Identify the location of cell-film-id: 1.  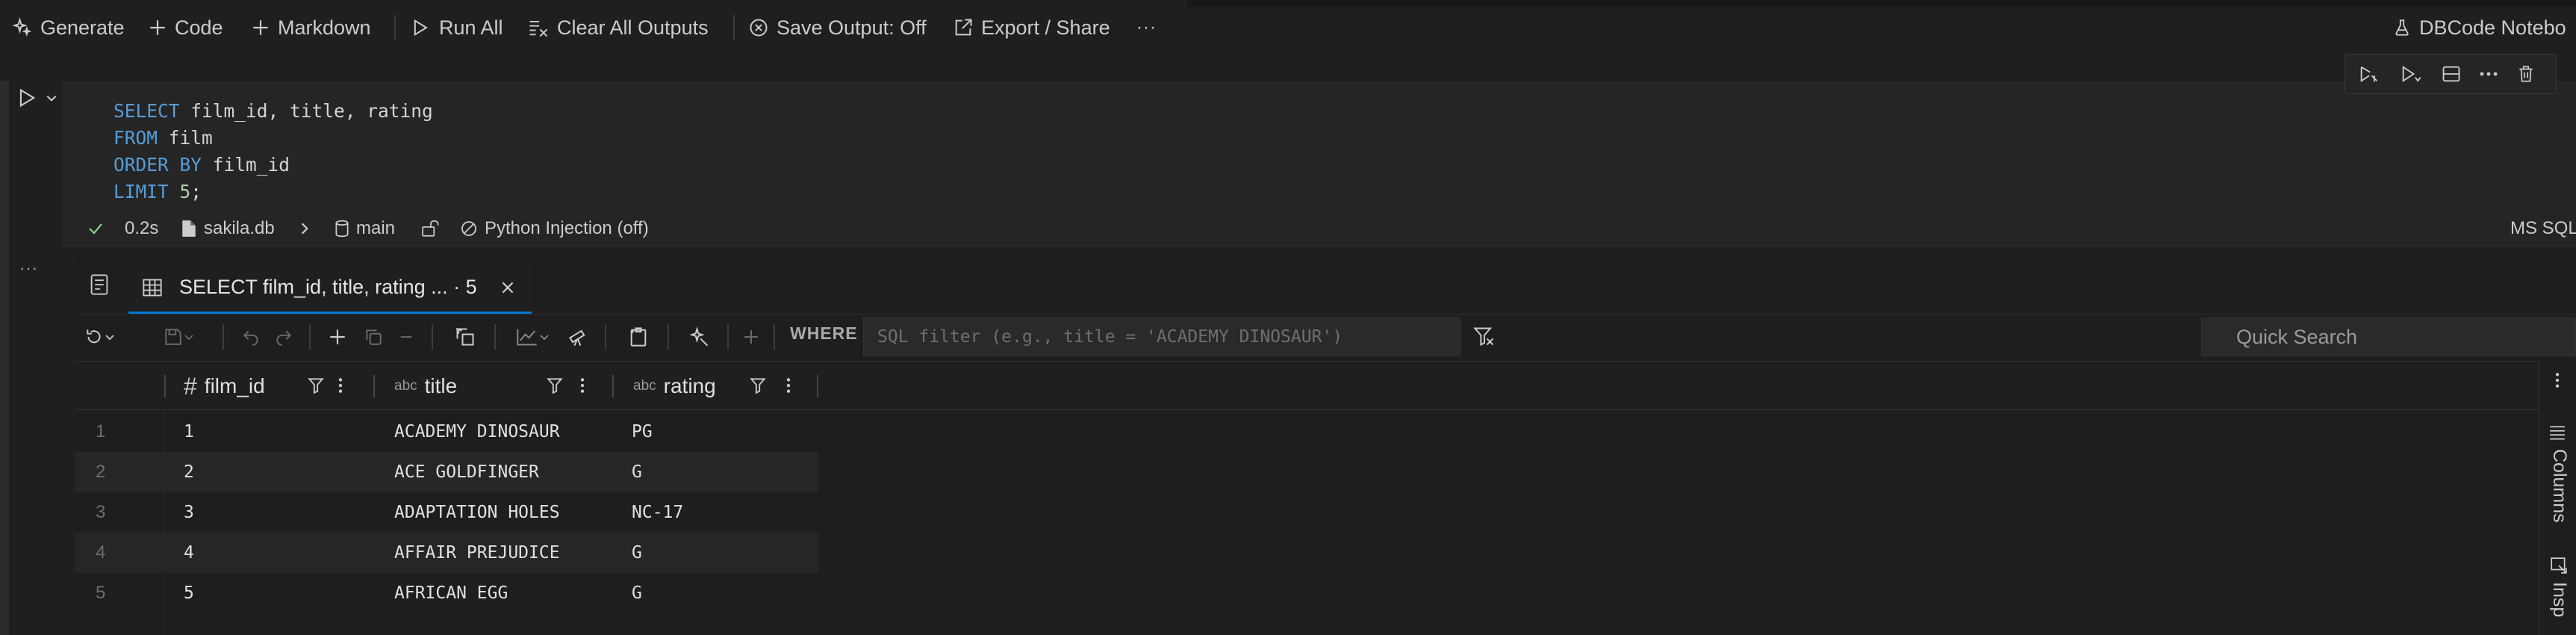
(189, 432).